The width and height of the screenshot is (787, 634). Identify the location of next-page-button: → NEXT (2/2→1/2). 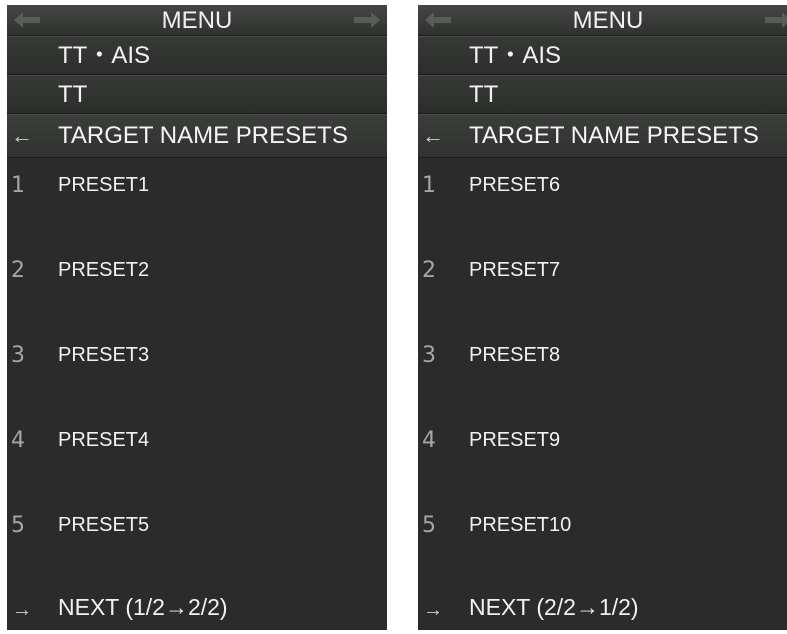
(602, 611).